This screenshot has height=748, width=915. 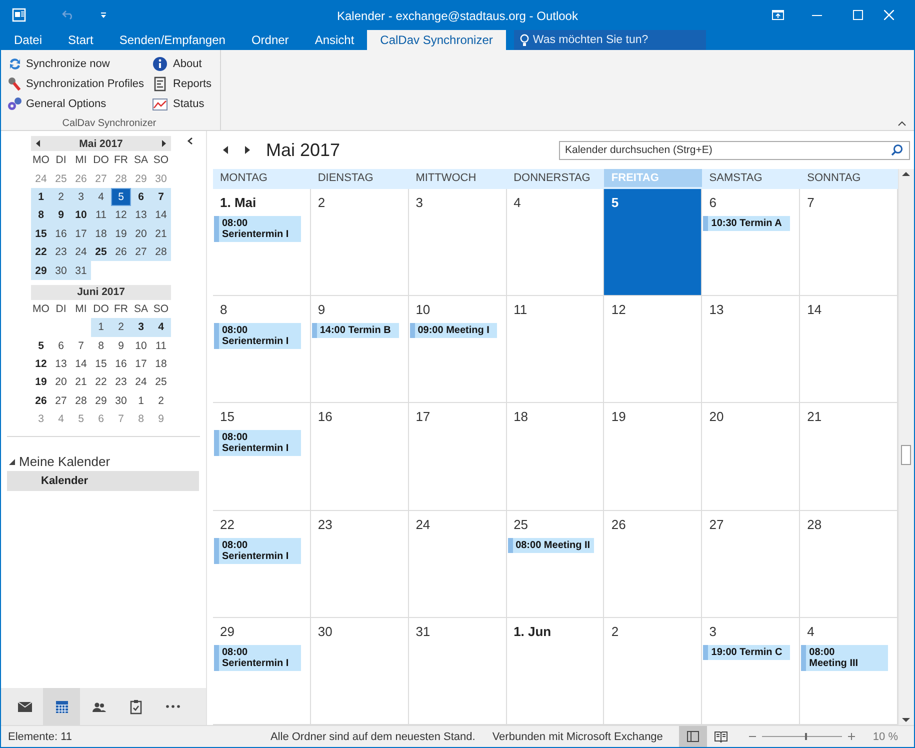 I want to click on date-cell: 13, so click(x=141, y=215).